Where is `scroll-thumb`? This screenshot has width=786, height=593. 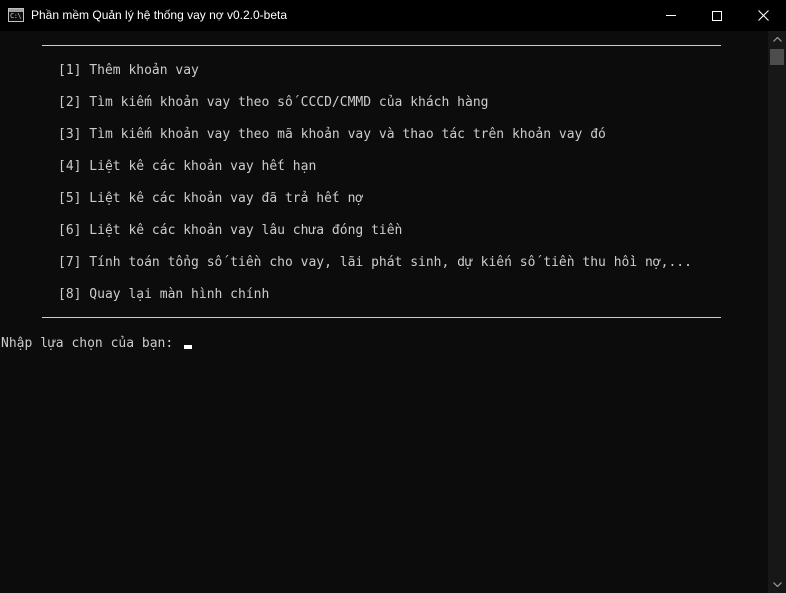 scroll-thumb is located at coordinates (777, 57).